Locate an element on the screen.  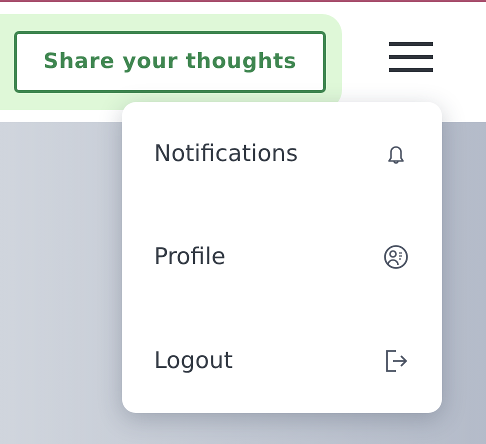
menu-item: Logout is located at coordinates (282, 361).